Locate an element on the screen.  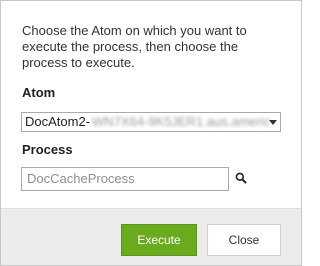
execute-button: Execute is located at coordinates (159, 240).